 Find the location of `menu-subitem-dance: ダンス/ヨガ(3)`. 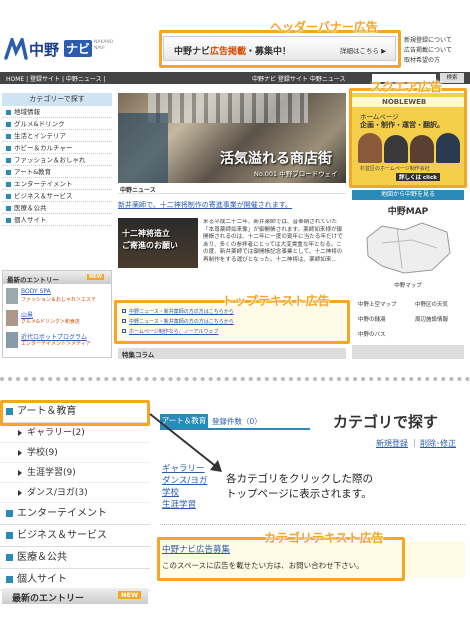

menu-subitem-dance: ダンス/ヨガ(3) is located at coordinates (75, 493).